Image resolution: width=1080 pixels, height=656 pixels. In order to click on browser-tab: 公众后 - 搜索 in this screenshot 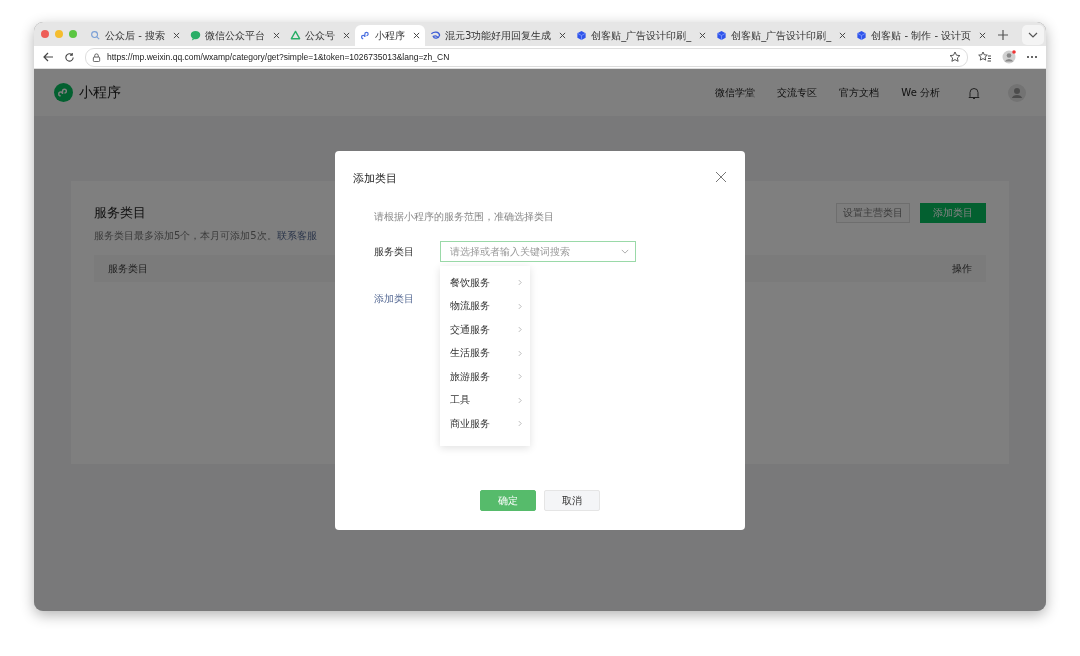, I will do `click(135, 35)`.